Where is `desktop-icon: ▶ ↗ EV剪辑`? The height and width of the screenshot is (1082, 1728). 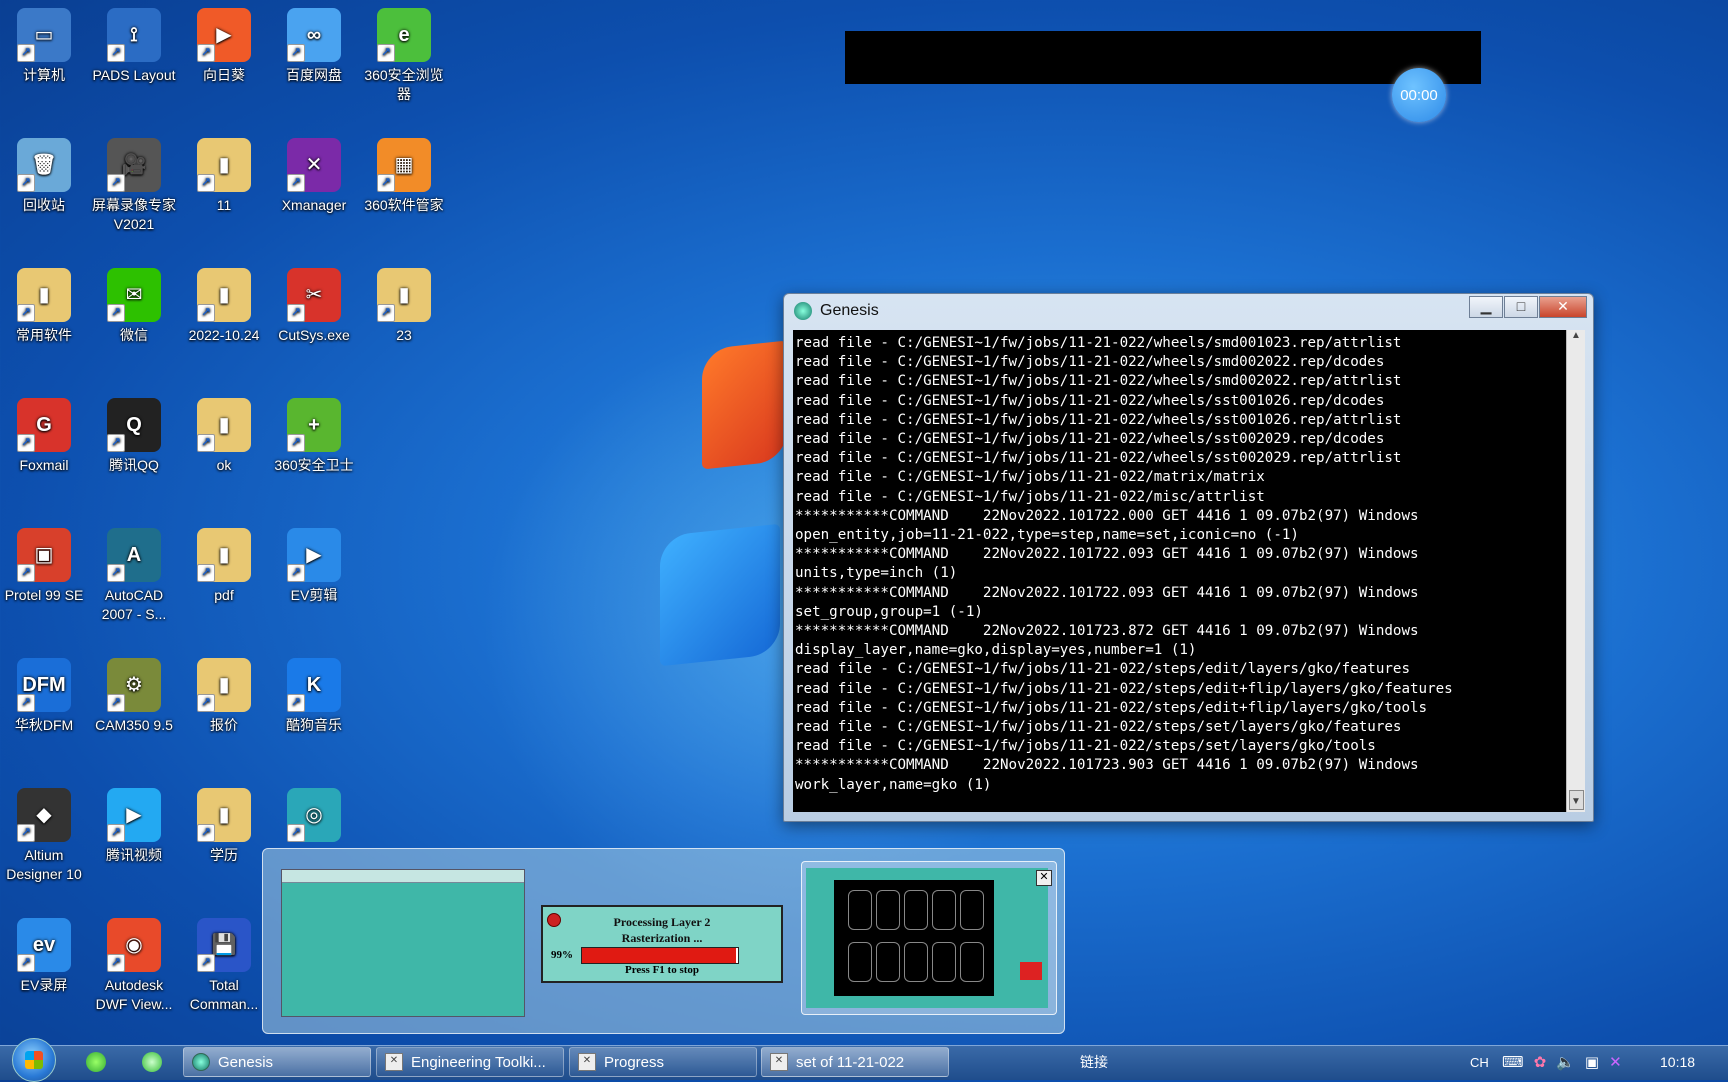 desktop-icon: ▶ ↗ EV剪辑 is located at coordinates (314, 563).